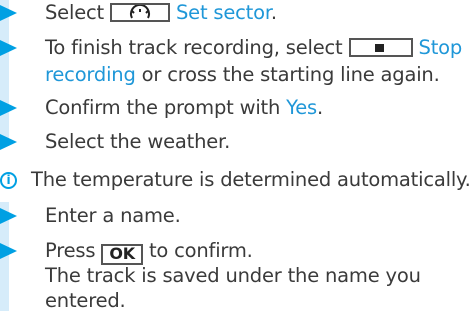  What do you see at coordinates (441, 47) in the screenshot?
I see `stop-link: Stop` at bounding box center [441, 47].